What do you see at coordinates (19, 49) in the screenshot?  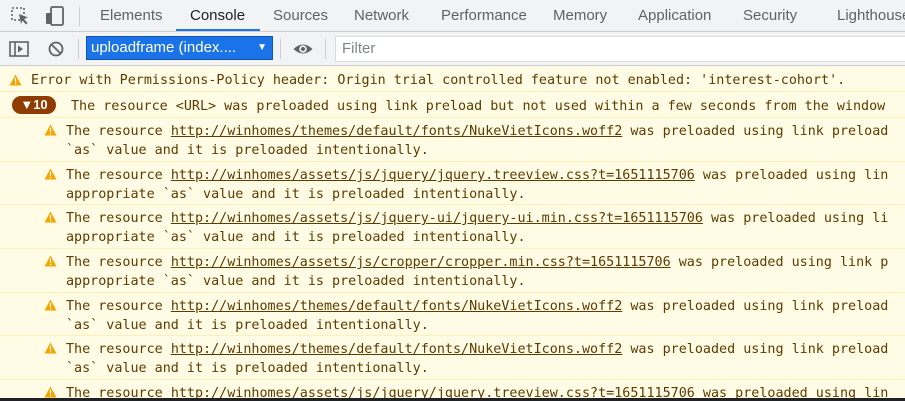 I see `console-sidebar-icon` at bounding box center [19, 49].